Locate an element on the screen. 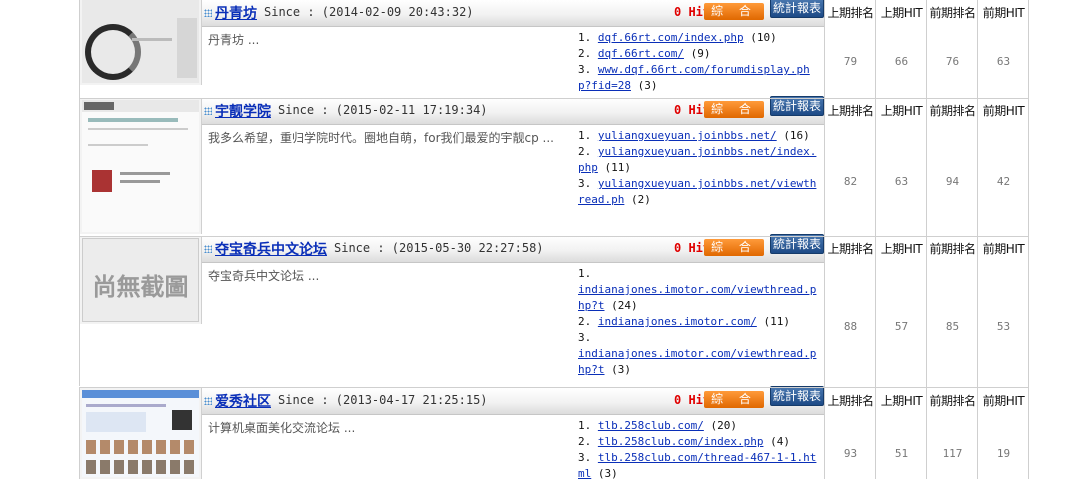 This screenshot has width=1082, height=482. stat-value: 88 is located at coordinates (850, 326).